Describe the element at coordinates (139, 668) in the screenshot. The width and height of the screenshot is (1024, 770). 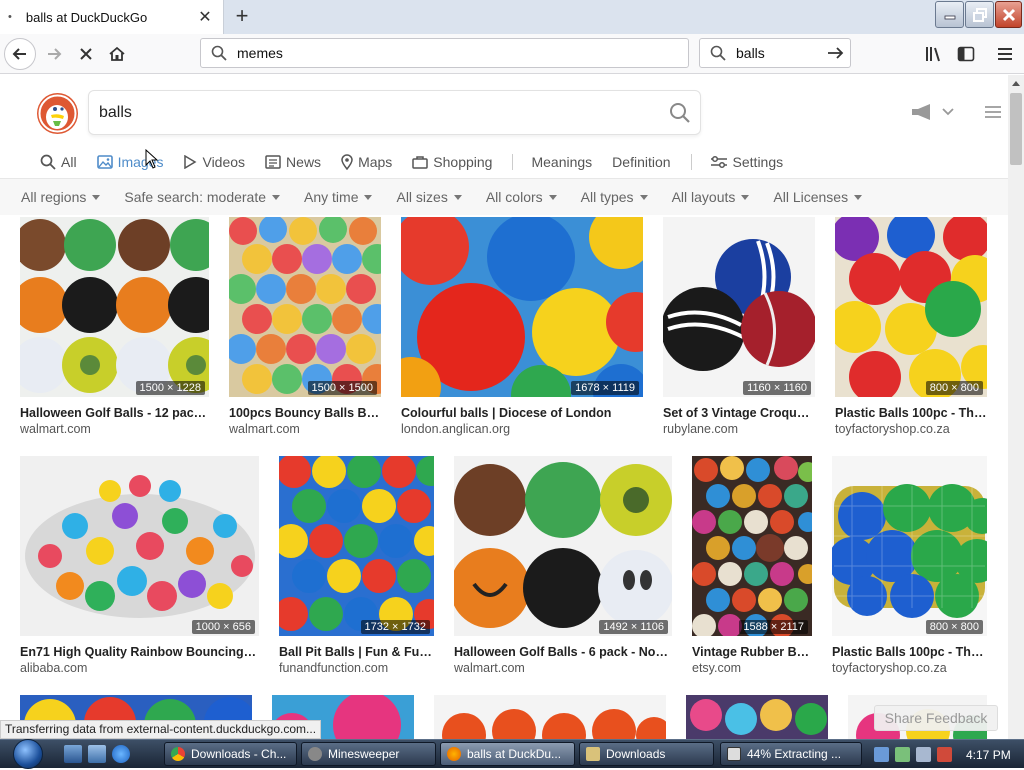
I see `result-source: alibaba.com` at that location.